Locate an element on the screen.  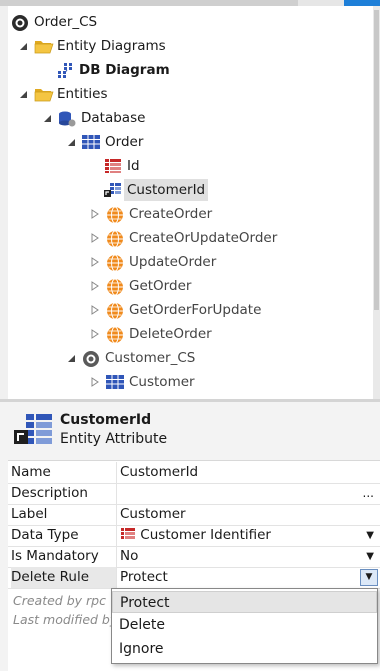
tree-item-action-updateorder: UpdateOrder is located at coordinates (153, 262).